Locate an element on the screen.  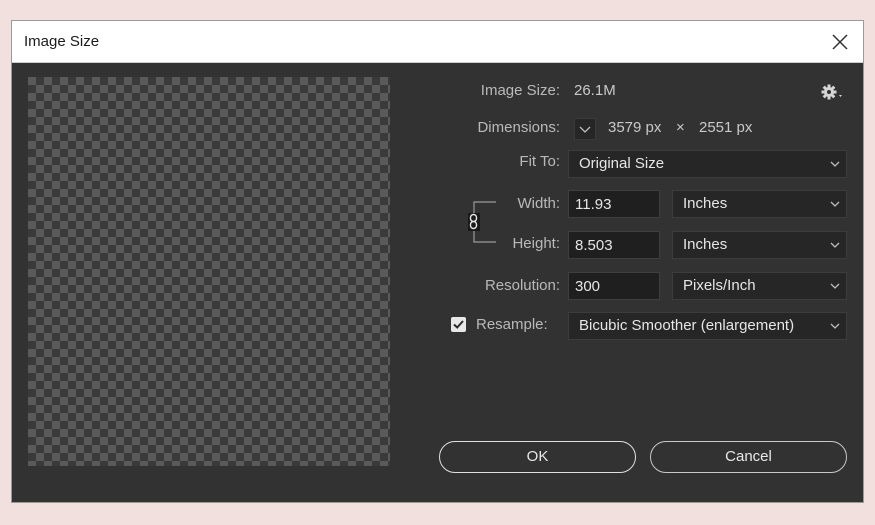
checkmark-icon is located at coordinates (458, 324).